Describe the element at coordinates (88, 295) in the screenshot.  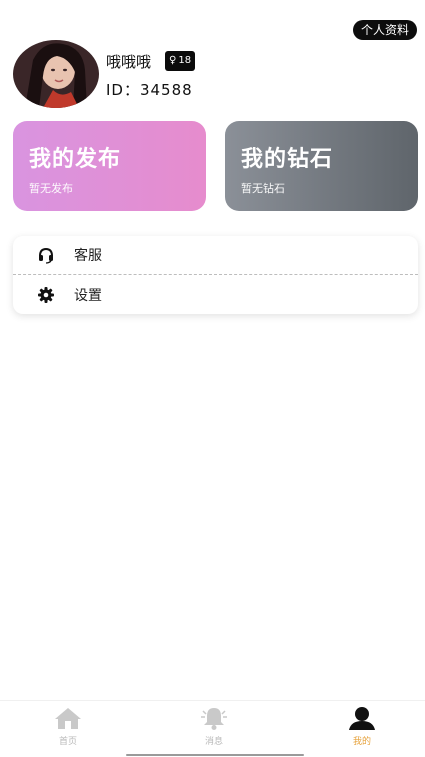
I see `menu-label-settings: 设置` at that location.